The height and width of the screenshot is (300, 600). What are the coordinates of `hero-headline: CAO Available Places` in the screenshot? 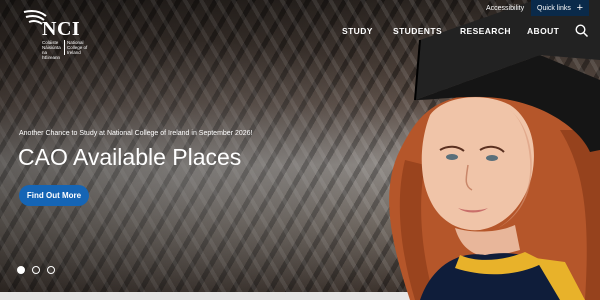 It's located at (130, 157).